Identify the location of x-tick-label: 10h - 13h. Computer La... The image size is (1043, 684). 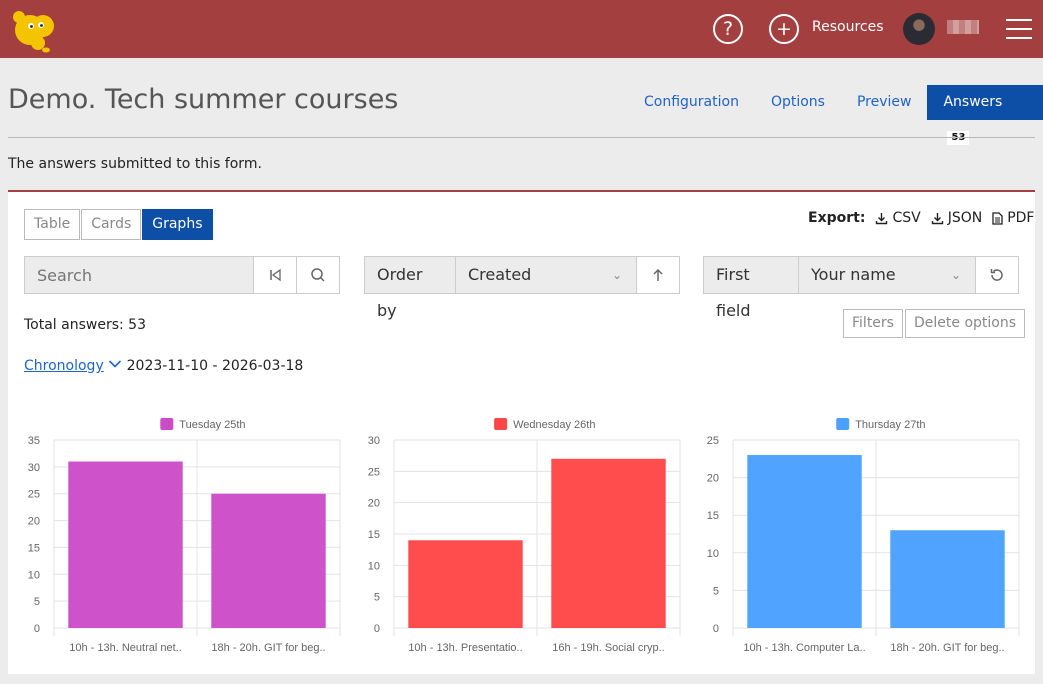
(804, 648).